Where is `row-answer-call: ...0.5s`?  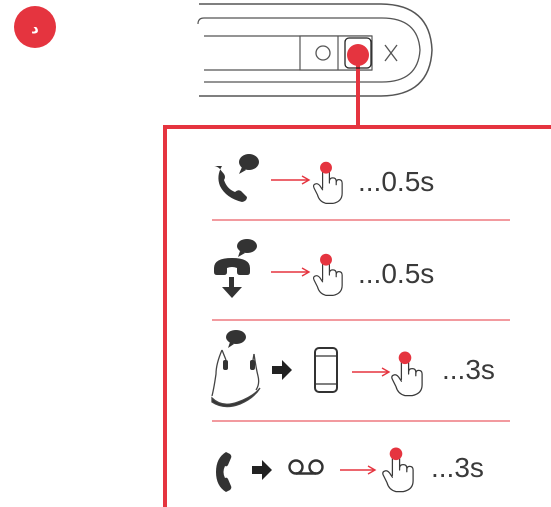
row-answer-call: ...0.5s is located at coordinates (324, 179).